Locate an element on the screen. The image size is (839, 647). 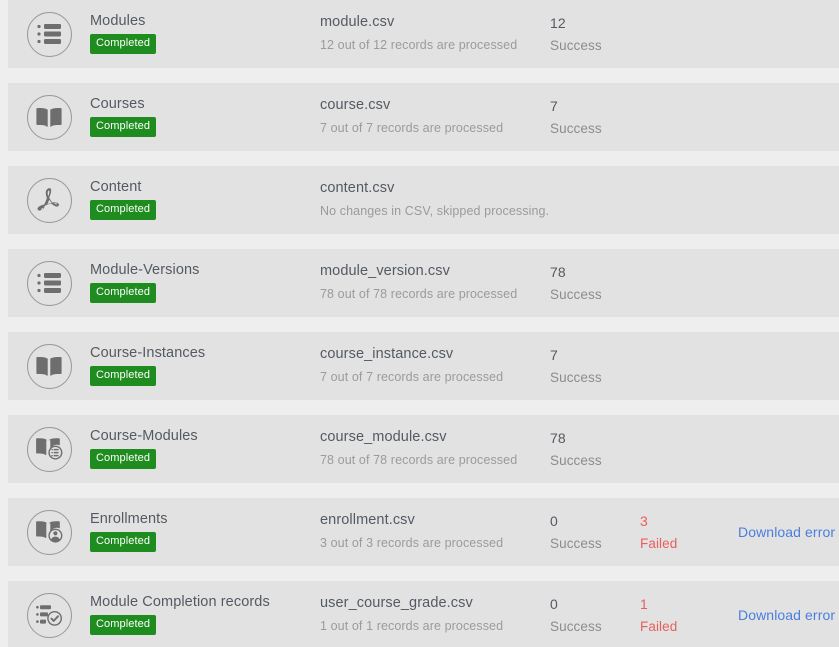
file-name: content.csv is located at coordinates (357, 188).